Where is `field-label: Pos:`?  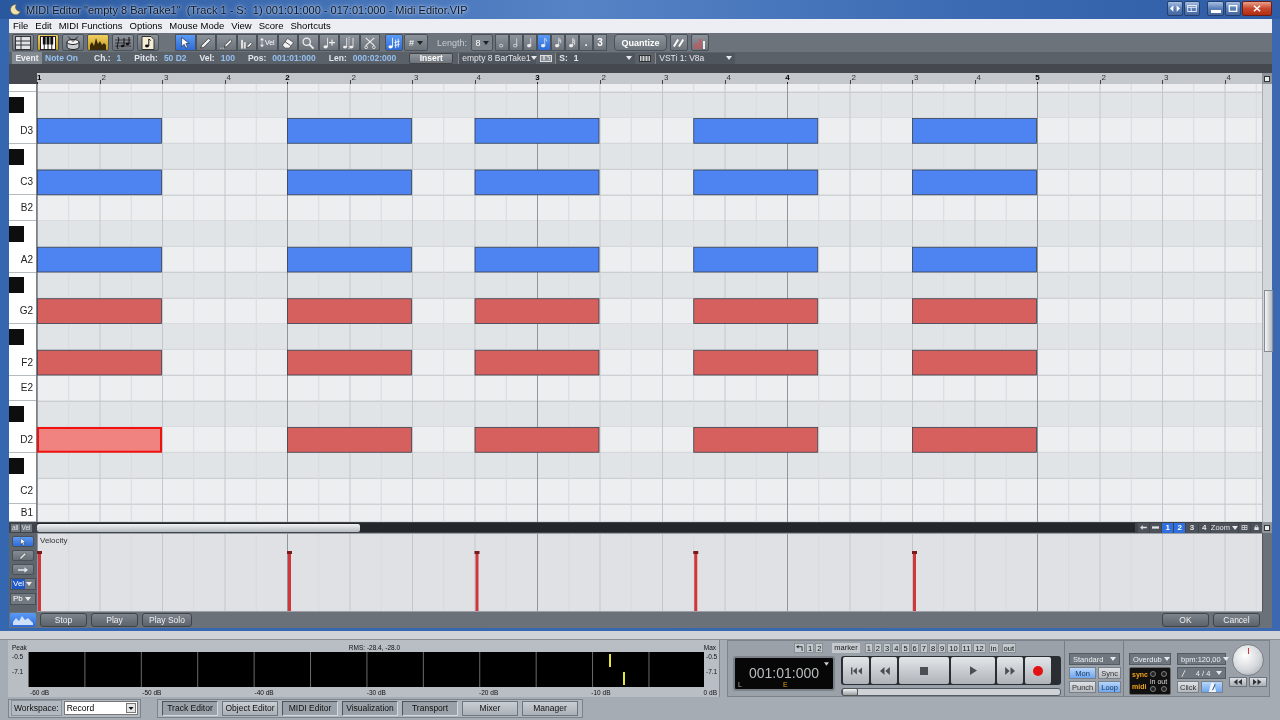 field-label: Pos: is located at coordinates (257, 58).